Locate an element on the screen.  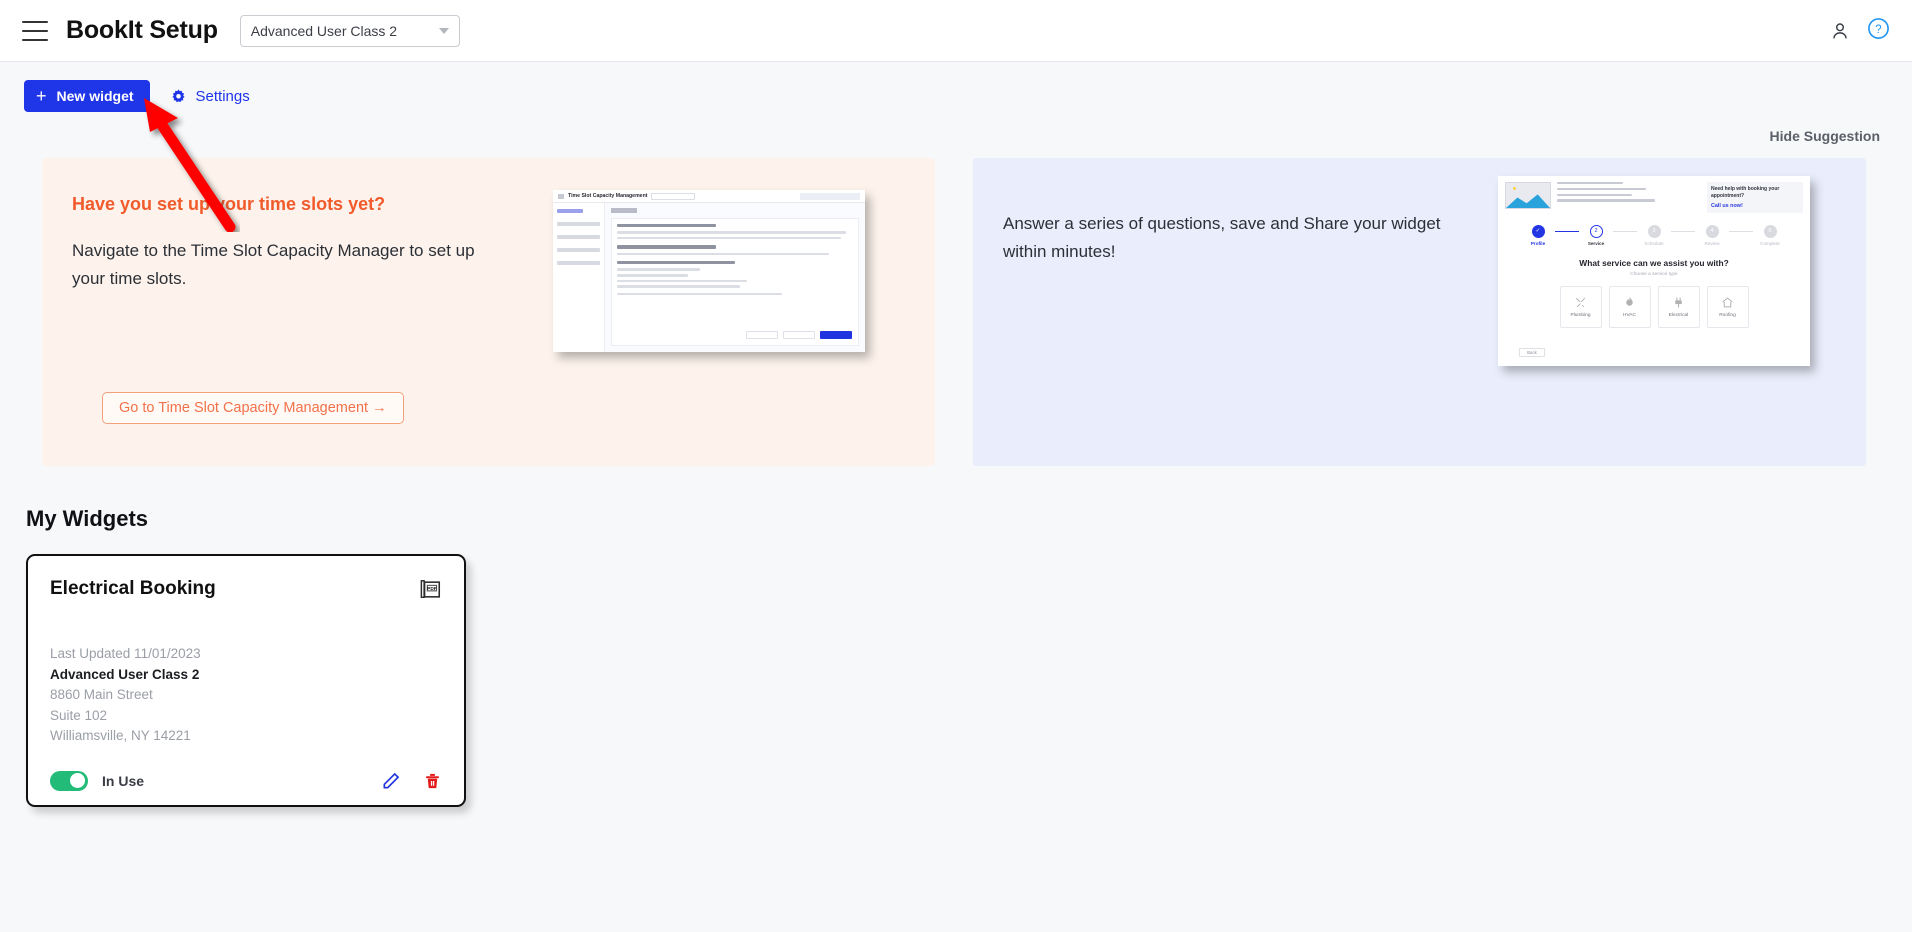
widget-address-line-2: Suite 102 is located at coordinates (79, 715).